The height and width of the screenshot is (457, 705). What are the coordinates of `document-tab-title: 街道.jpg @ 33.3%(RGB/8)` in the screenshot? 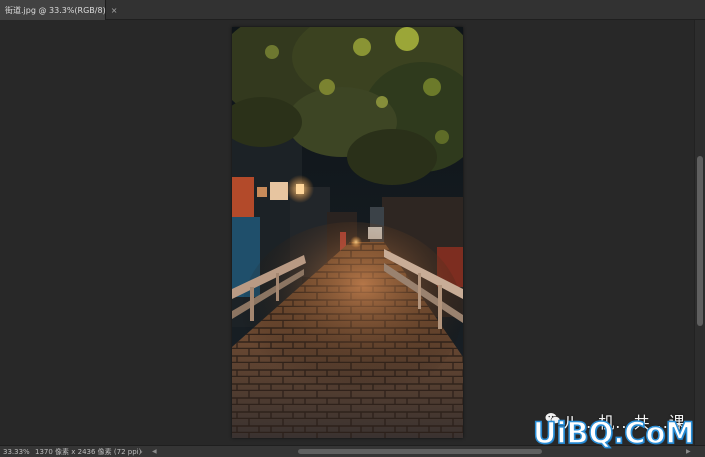 It's located at (55, 10).